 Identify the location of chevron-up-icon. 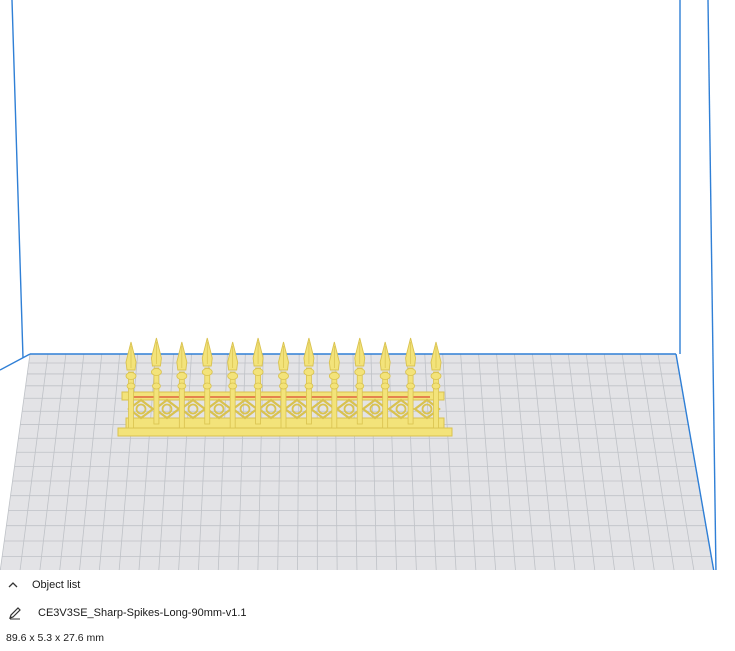
(13, 585).